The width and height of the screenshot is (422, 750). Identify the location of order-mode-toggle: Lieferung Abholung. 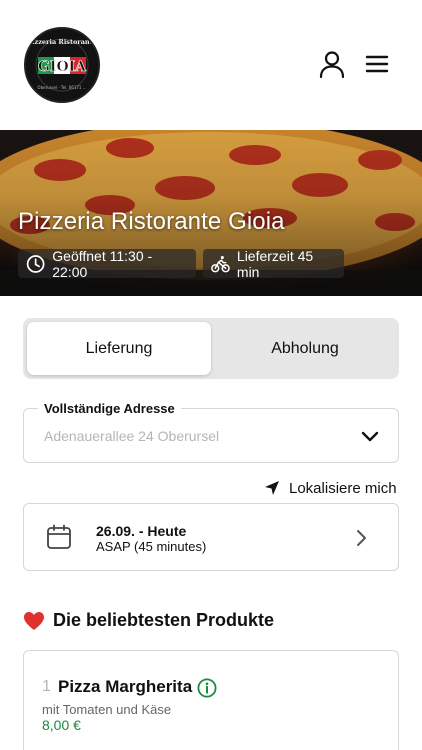
(211, 348).